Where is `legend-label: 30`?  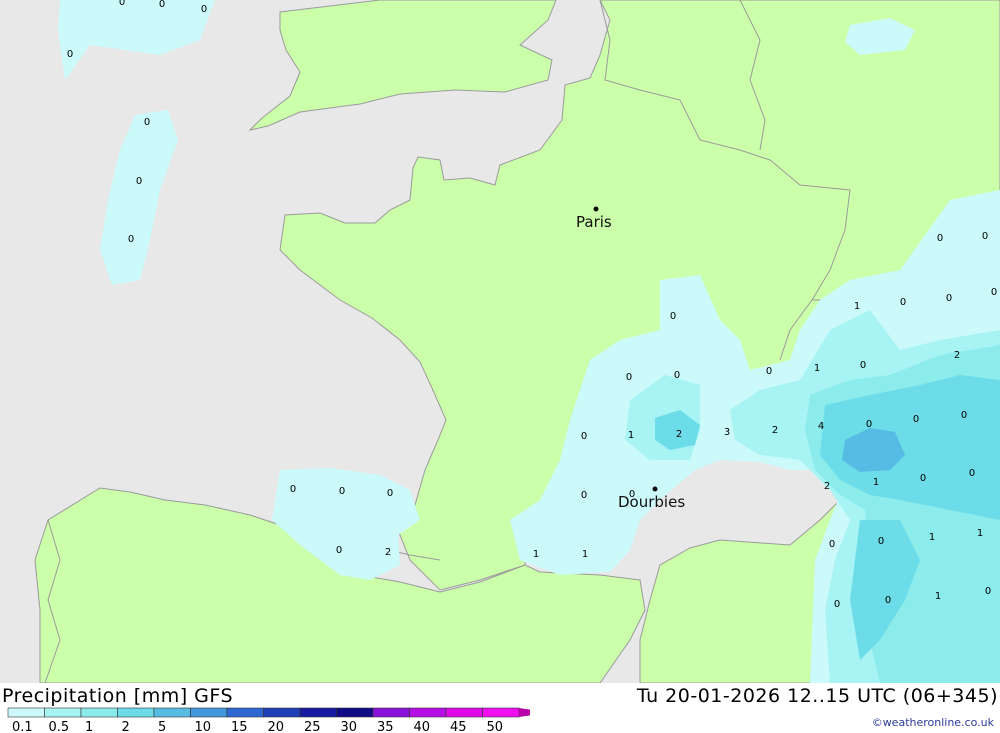 legend-label: 30 is located at coordinates (349, 726).